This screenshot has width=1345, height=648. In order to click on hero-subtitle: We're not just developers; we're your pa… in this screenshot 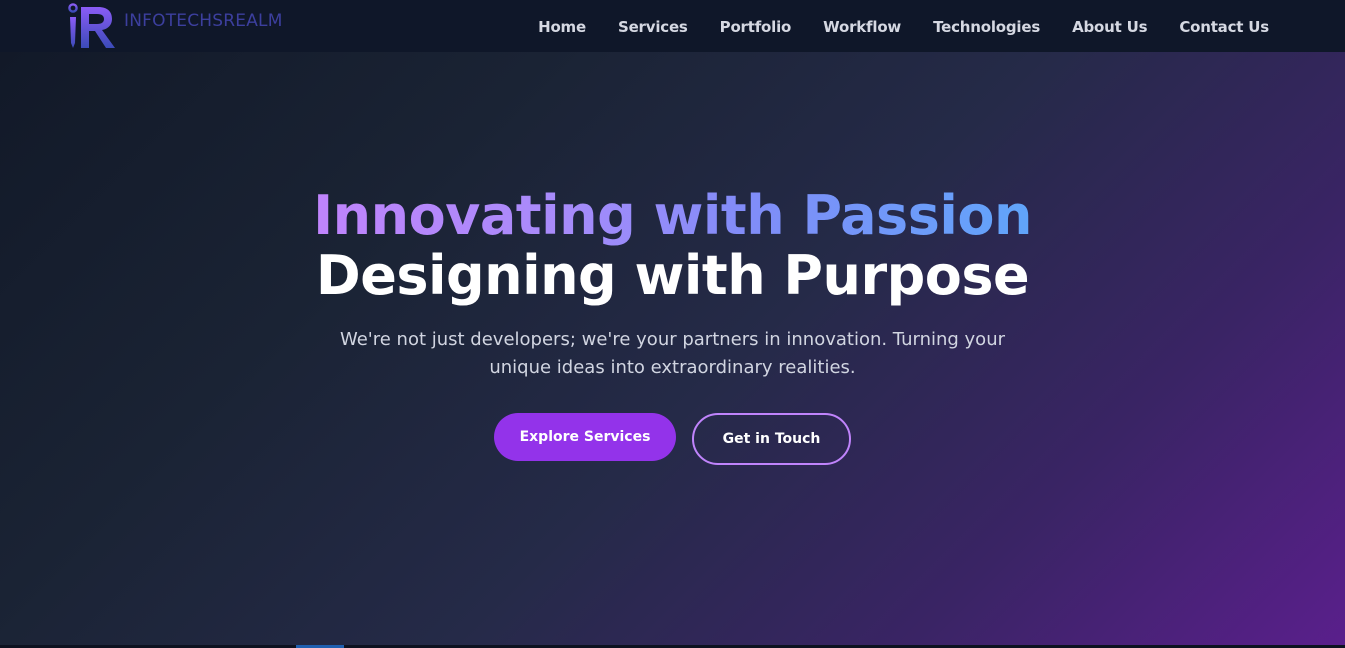, I will do `click(672, 353)`.